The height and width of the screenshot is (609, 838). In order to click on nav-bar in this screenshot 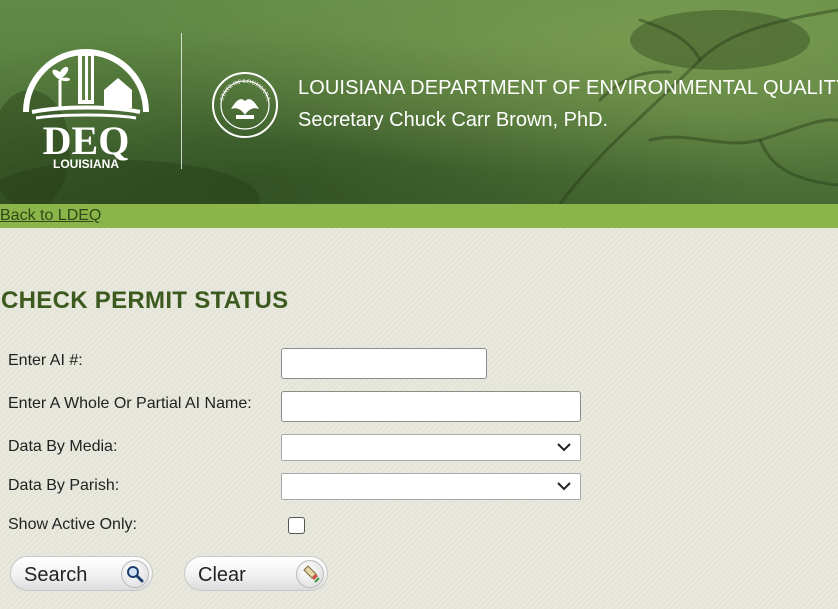, I will do `click(419, 216)`.